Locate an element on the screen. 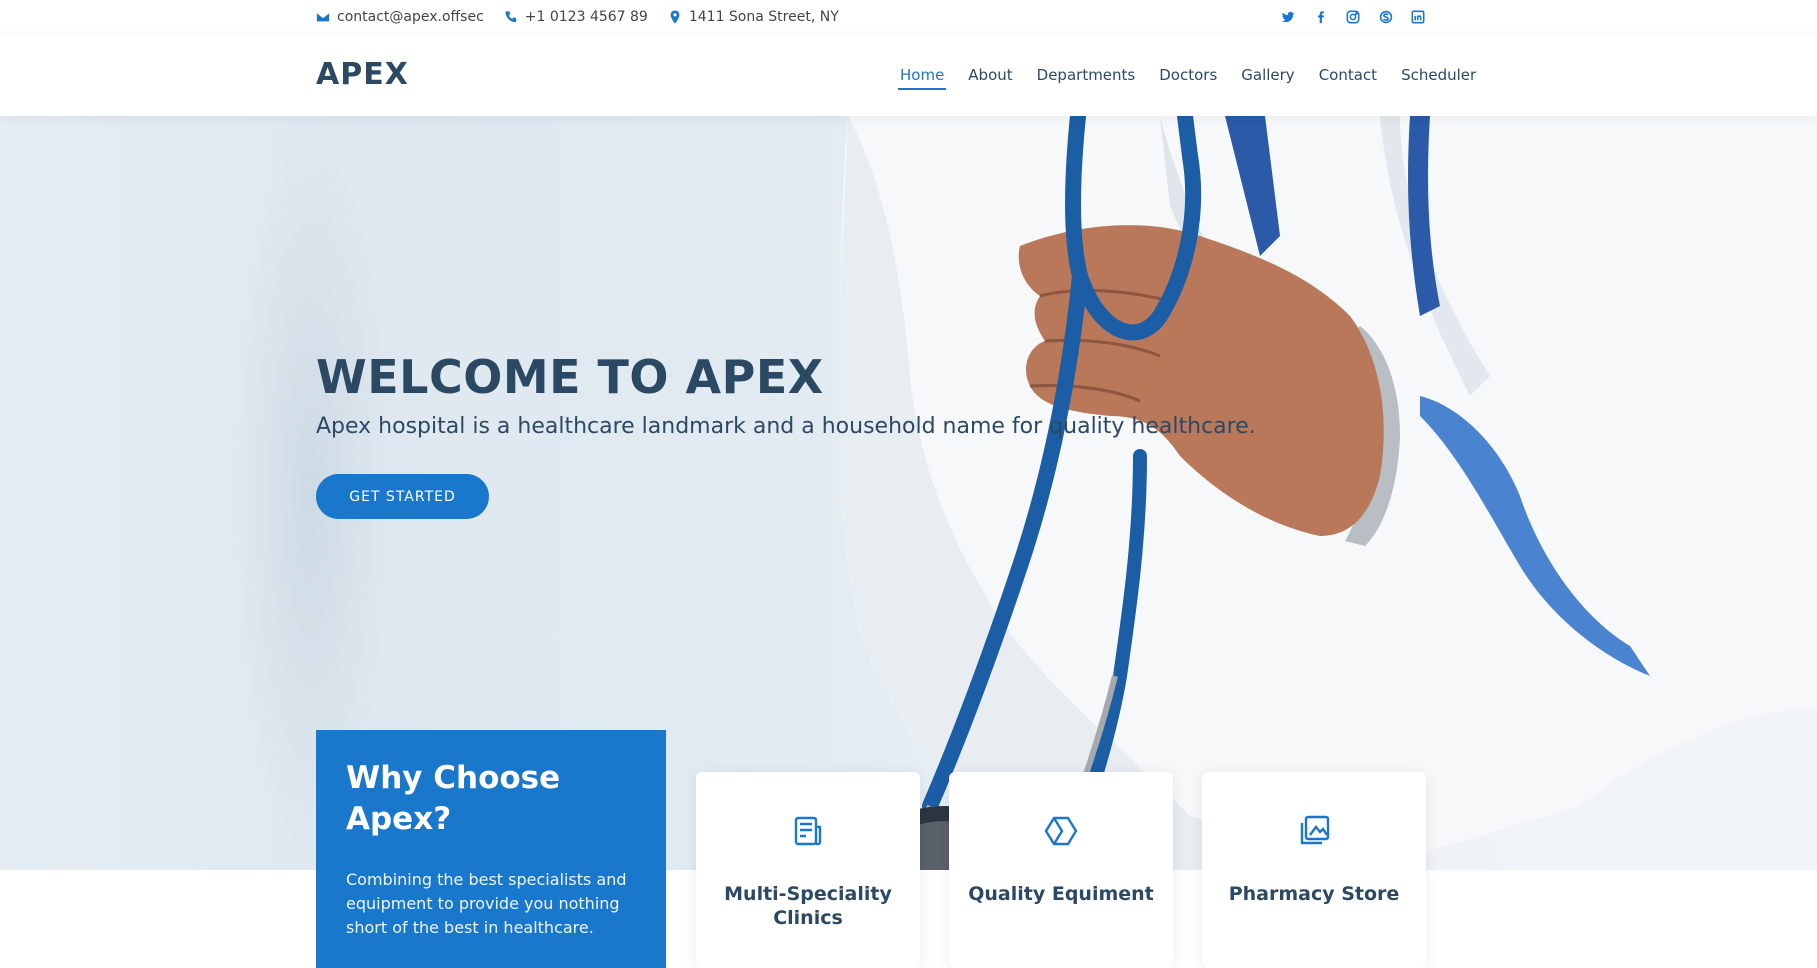 The image size is (1817, 968). phone-contact: +1 0123 4567 89 is located at coordinates (576, 17).